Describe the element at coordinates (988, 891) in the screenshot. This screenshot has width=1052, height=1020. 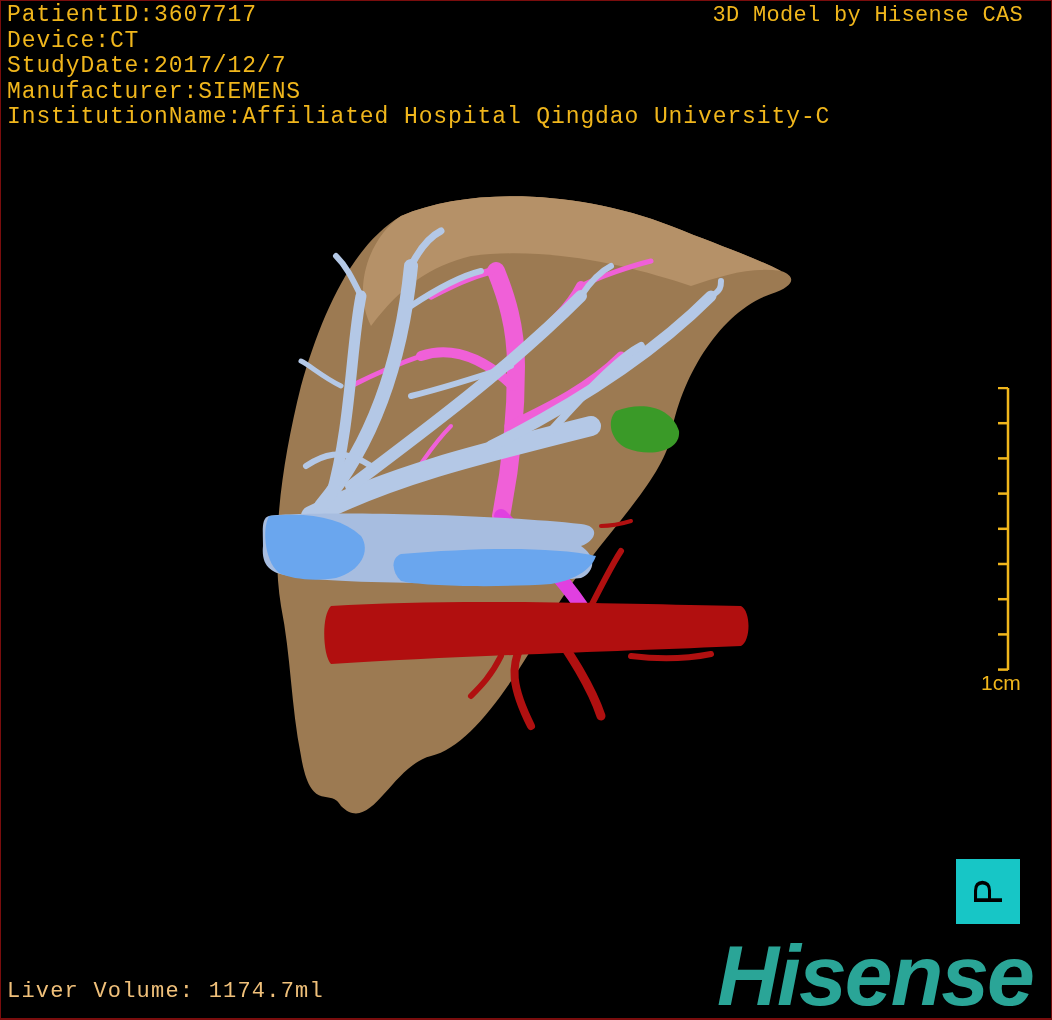
I see `orientation-cube: P` at that location.